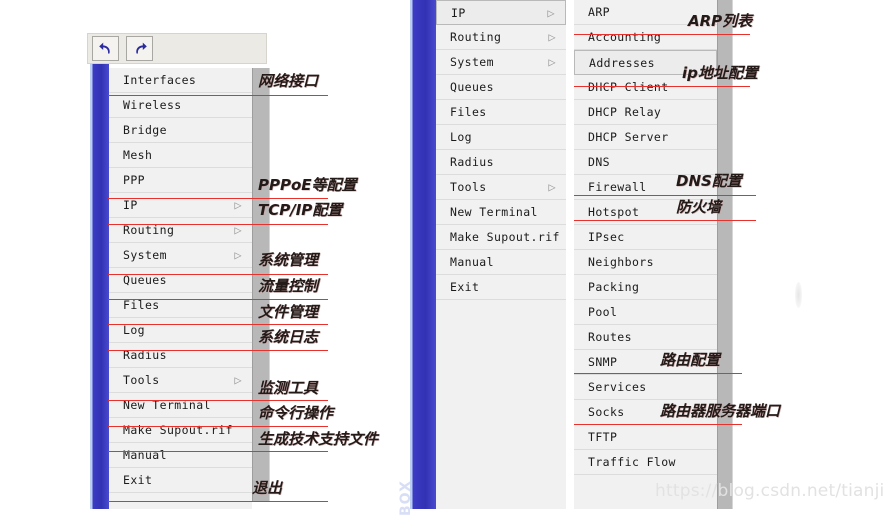 The image size is (885, 516). Describe the element at coordinates (145, 280) in the screenshot. I see `menu-item-label: Queues` at that location.